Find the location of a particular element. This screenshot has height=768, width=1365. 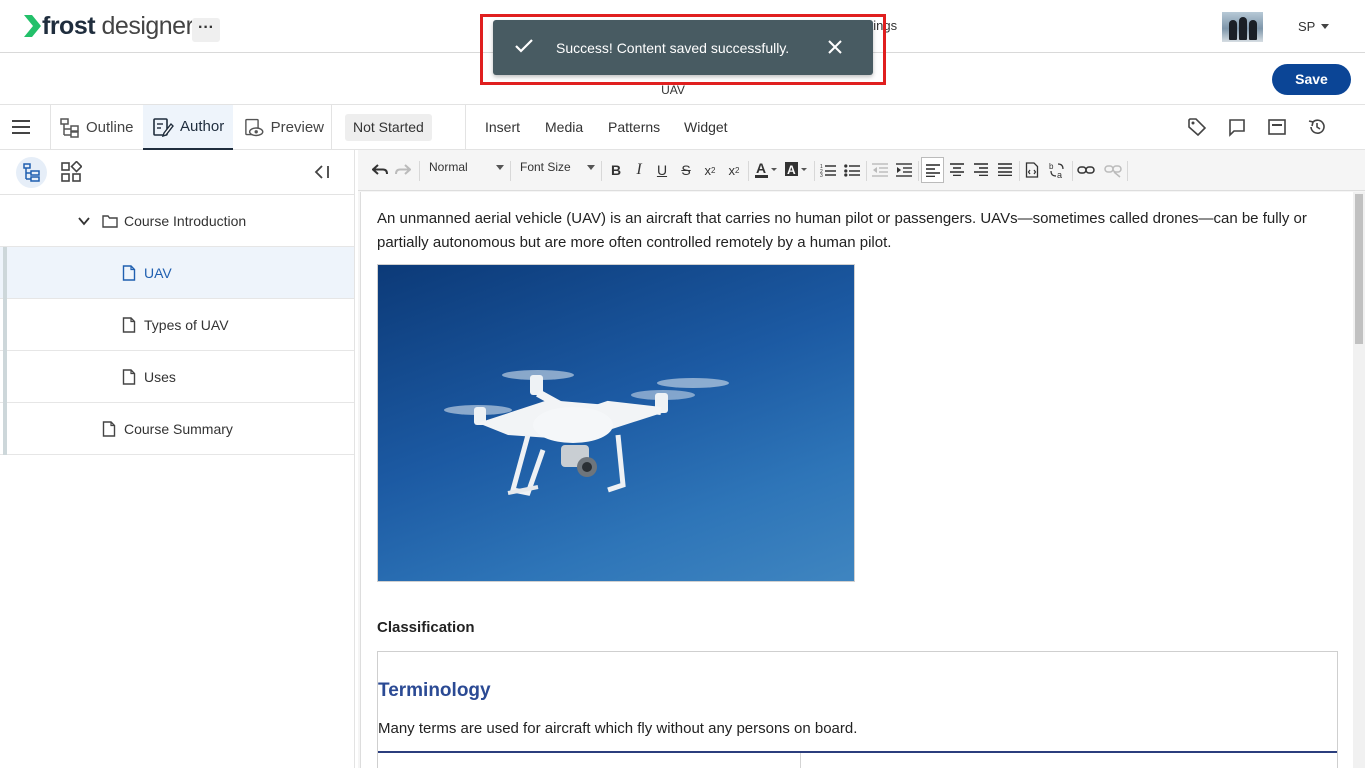

history-icon is located at coordinates (1317, 127).